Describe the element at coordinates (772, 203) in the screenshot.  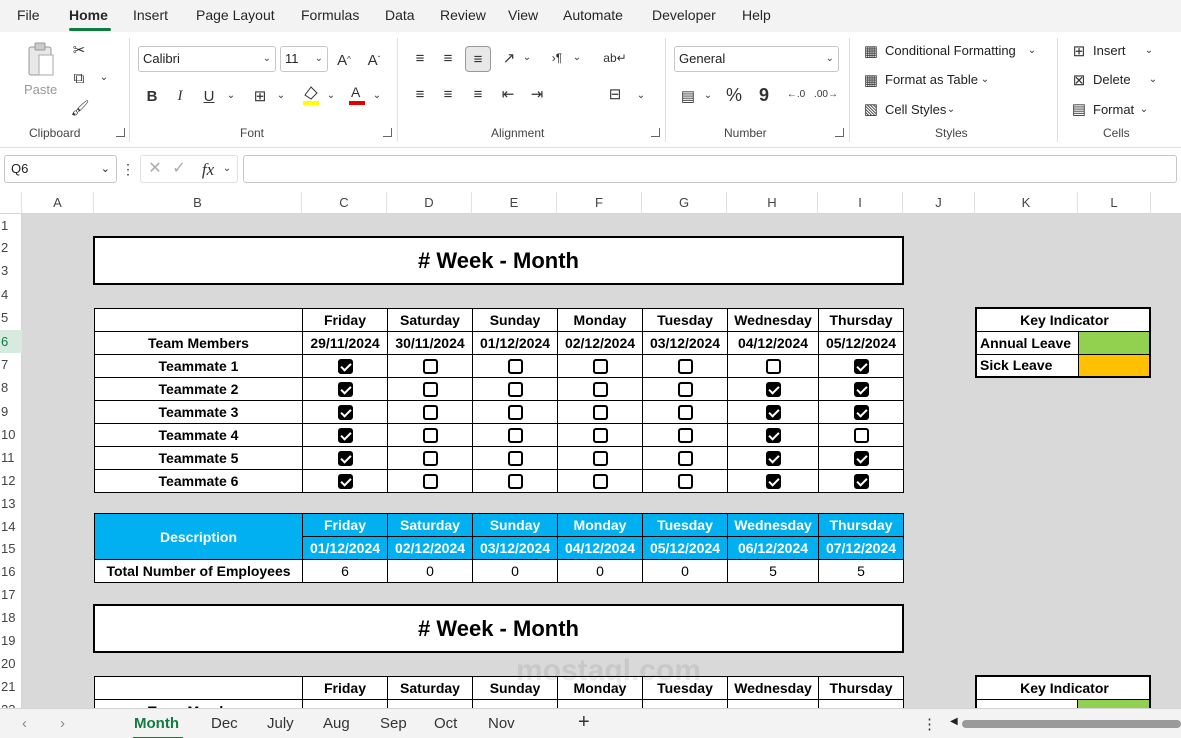
I see `column-header-h: H` at that location.